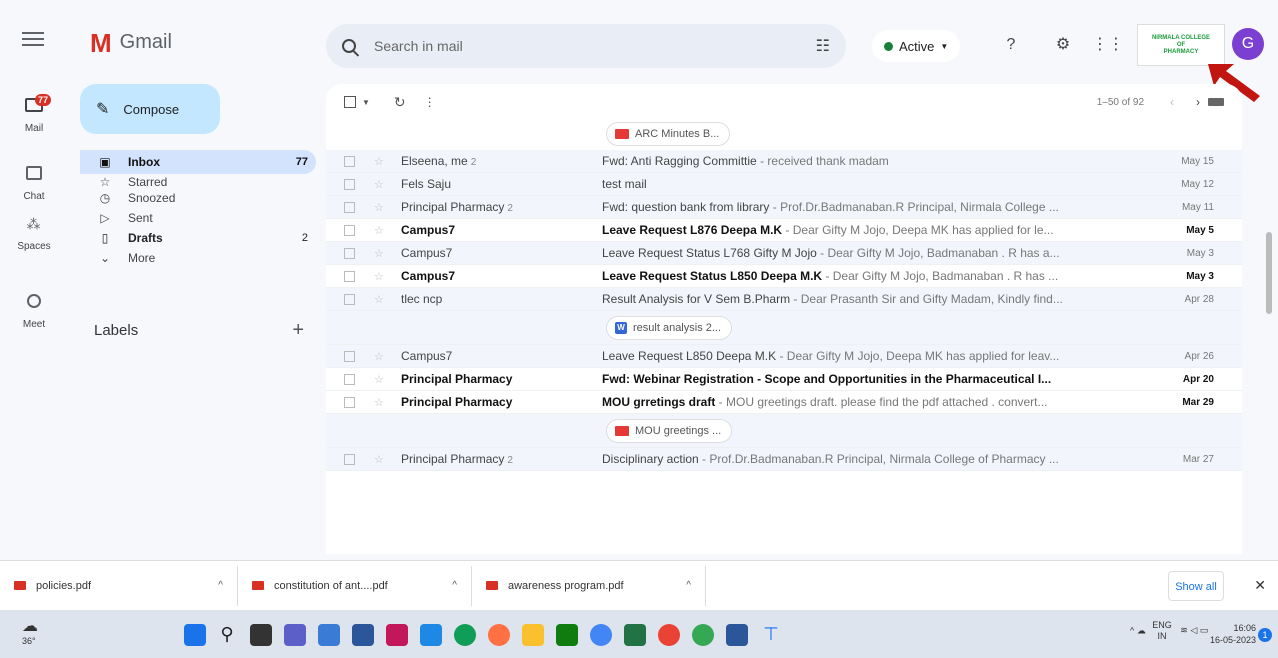  Describe the element at coordinates (119, 585) in the screenshot. I see `download-item: policies.pdf ^` at that location.